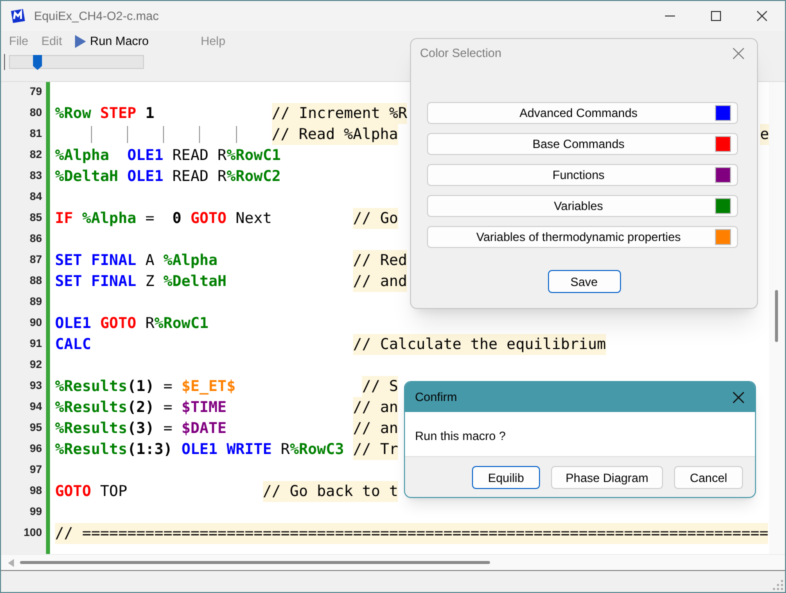 This screenshot has height=593, width=786. I want to click on dialog-button: Cancel, so click(708, 477).